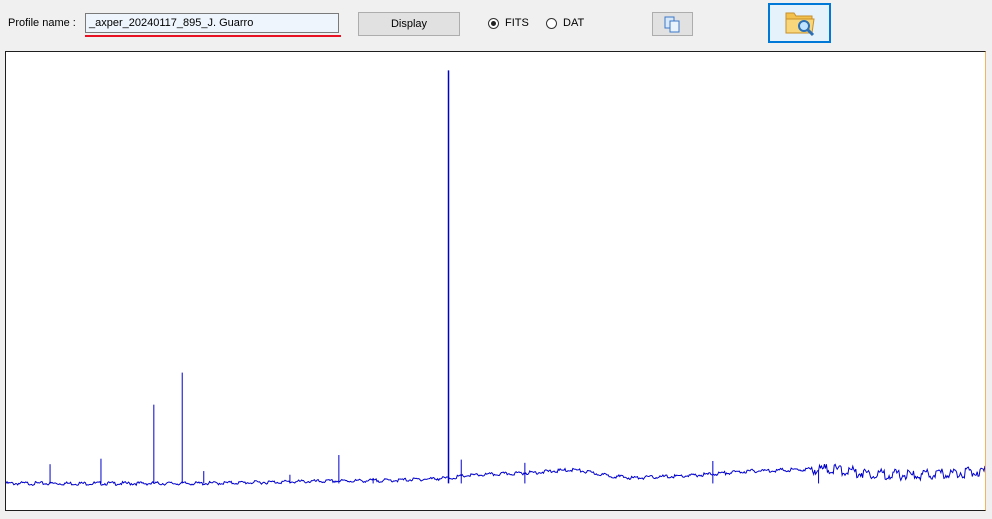 This screenshot has height=519, width=992. Describe the element at coordinates (213, 36) in the screenshot. I see `spellcheck-underline` at that location.